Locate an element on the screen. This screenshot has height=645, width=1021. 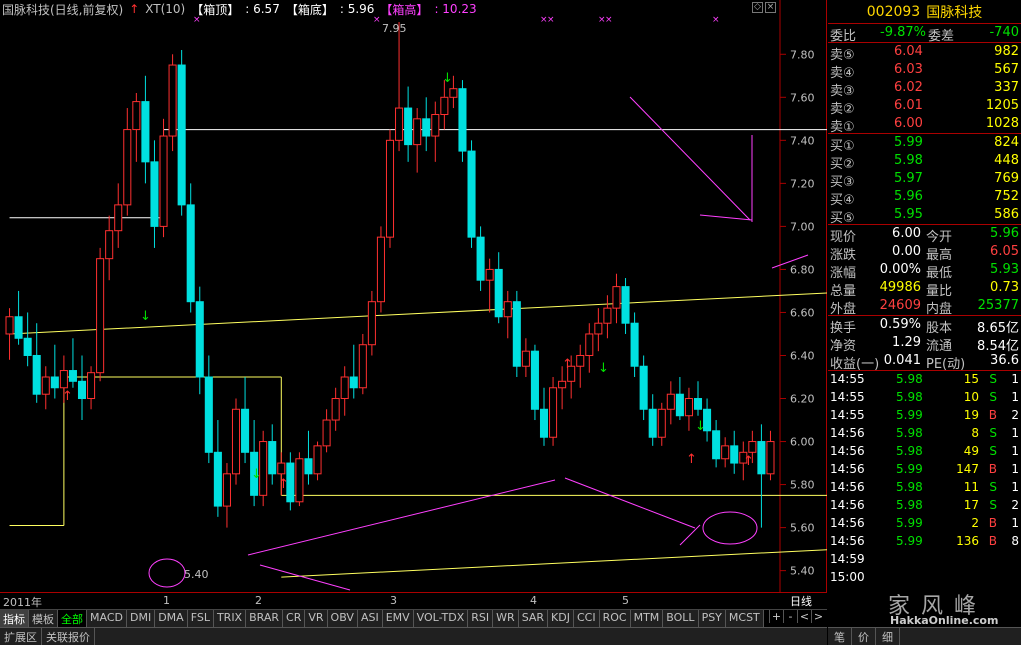
tab-全部: 全部 is located at coordinates (72, 618).